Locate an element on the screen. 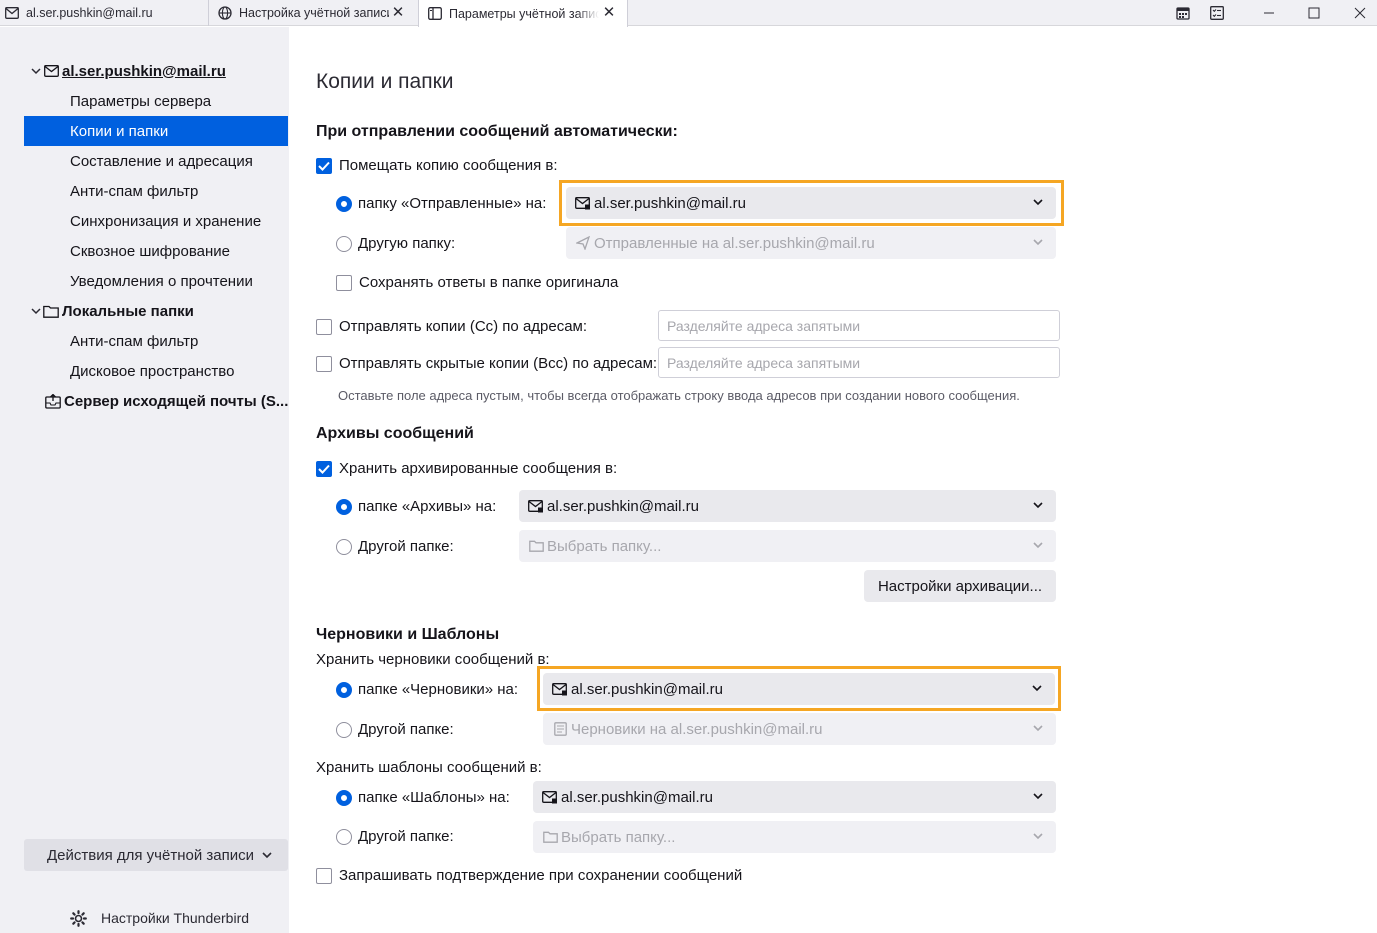 This screenshot has width=1377, height=933. cc-placeholder: Разделяйте адреса запятыми is located at coordinates (764, 325).